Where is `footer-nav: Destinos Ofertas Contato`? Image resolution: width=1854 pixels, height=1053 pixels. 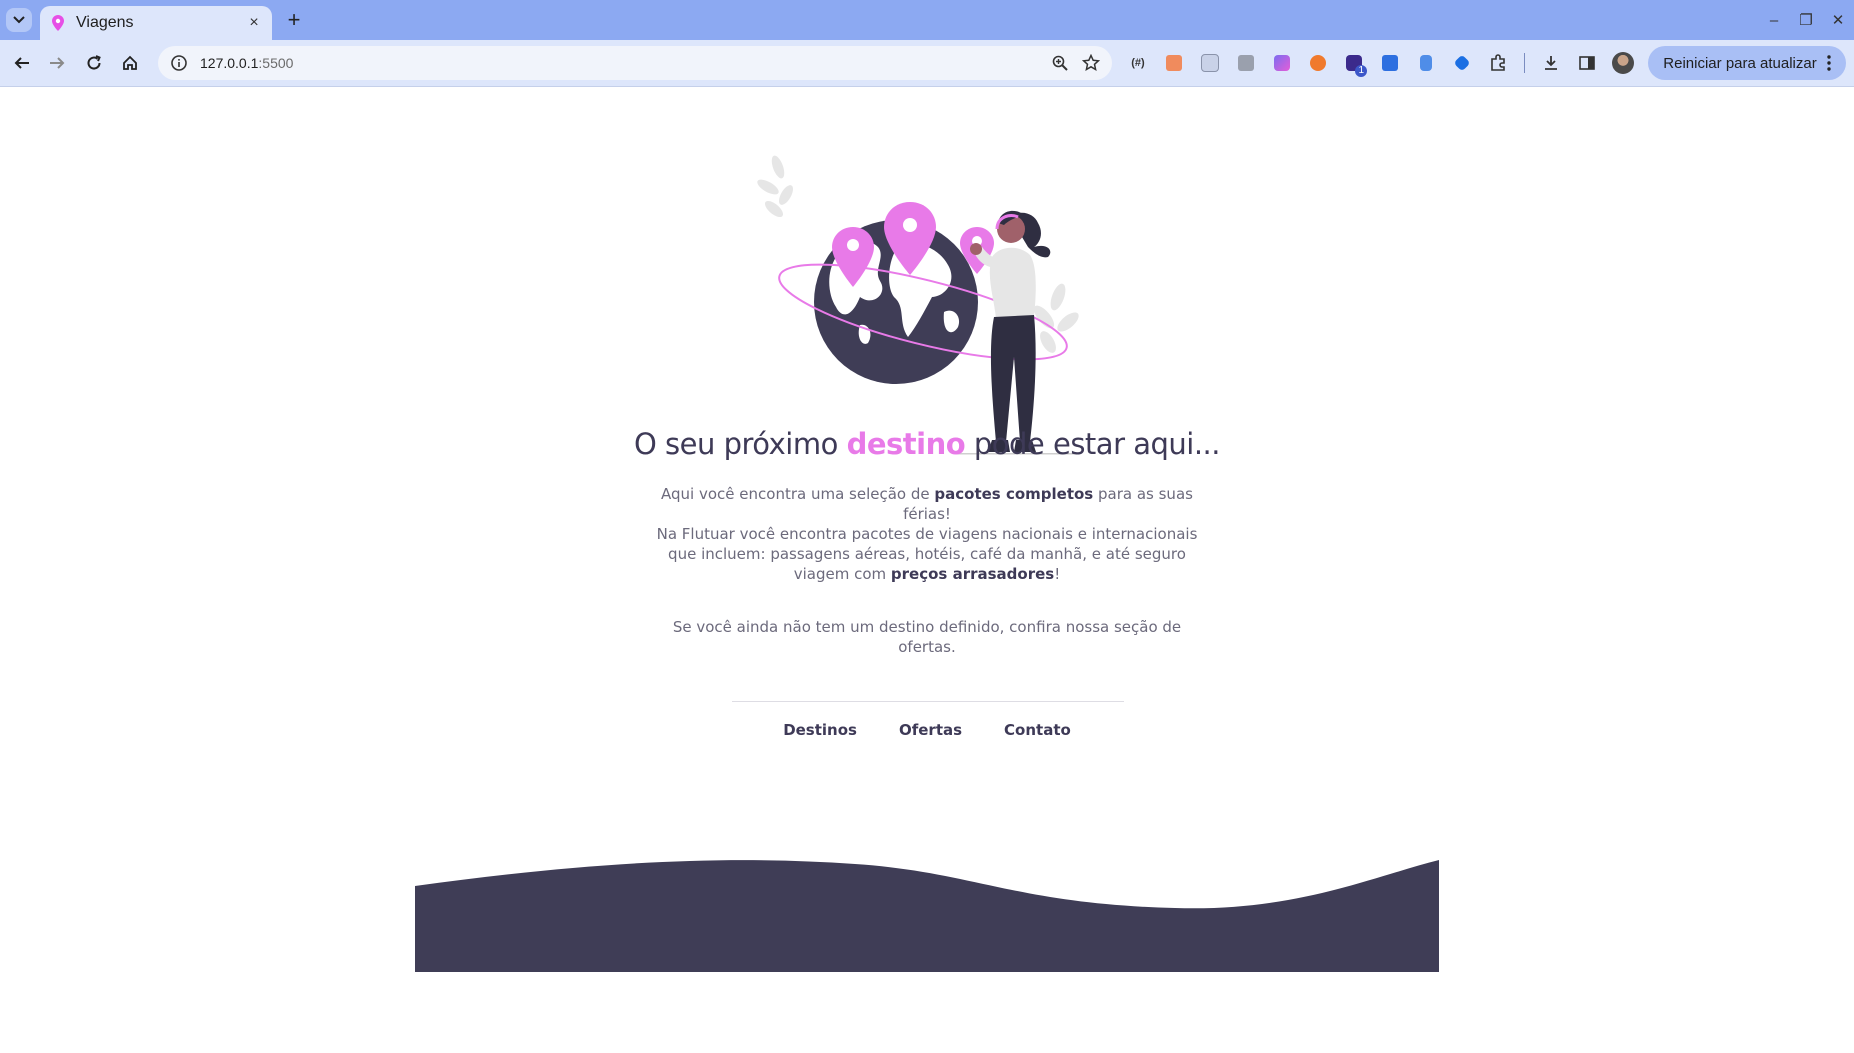 footer-nav: Destinos Ofertas Contato is located at coordinates (927, 730).